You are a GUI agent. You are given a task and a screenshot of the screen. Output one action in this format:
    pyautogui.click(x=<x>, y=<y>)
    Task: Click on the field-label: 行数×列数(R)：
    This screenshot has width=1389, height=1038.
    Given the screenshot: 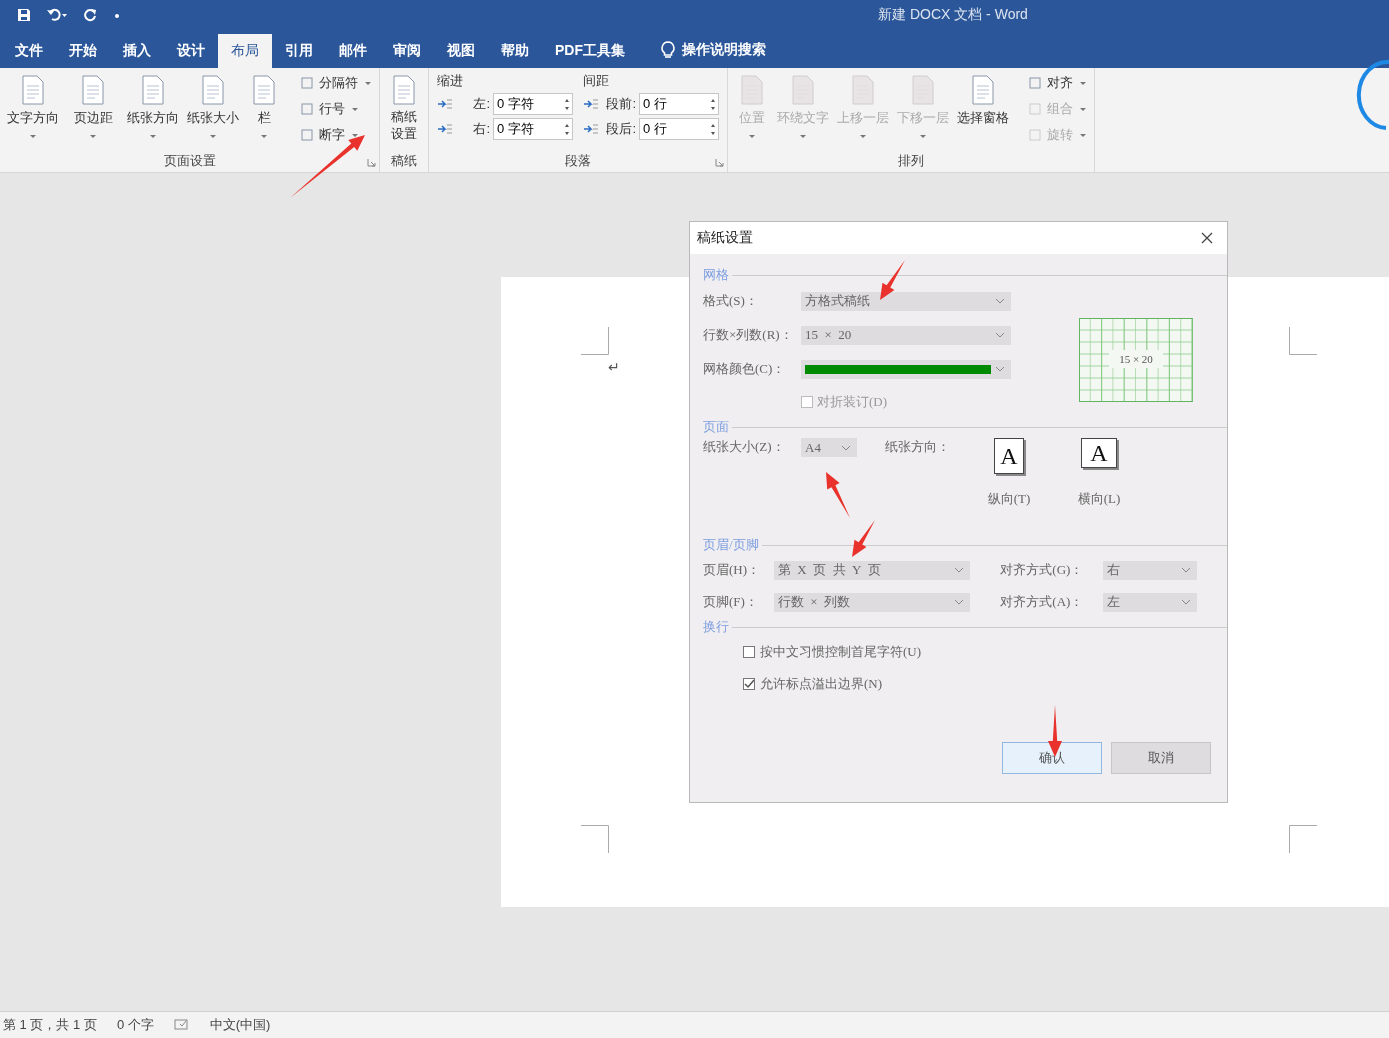 What is the action you would take?
    pyautogui.click(x=748, y=335)
    